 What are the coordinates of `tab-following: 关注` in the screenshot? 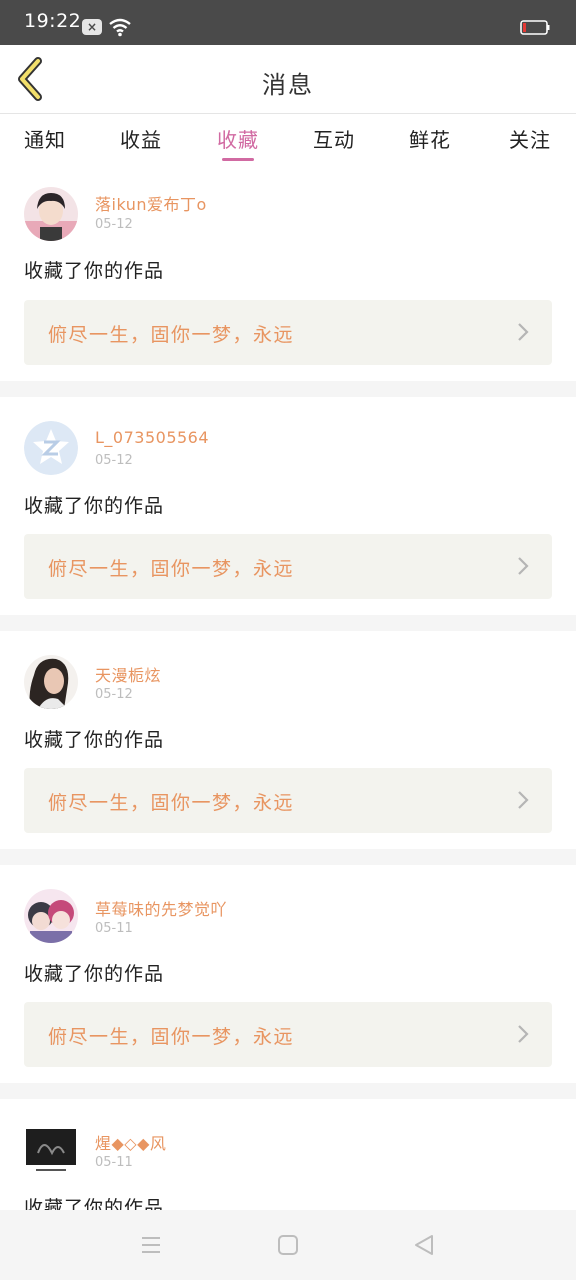 It's located at (530, 138).